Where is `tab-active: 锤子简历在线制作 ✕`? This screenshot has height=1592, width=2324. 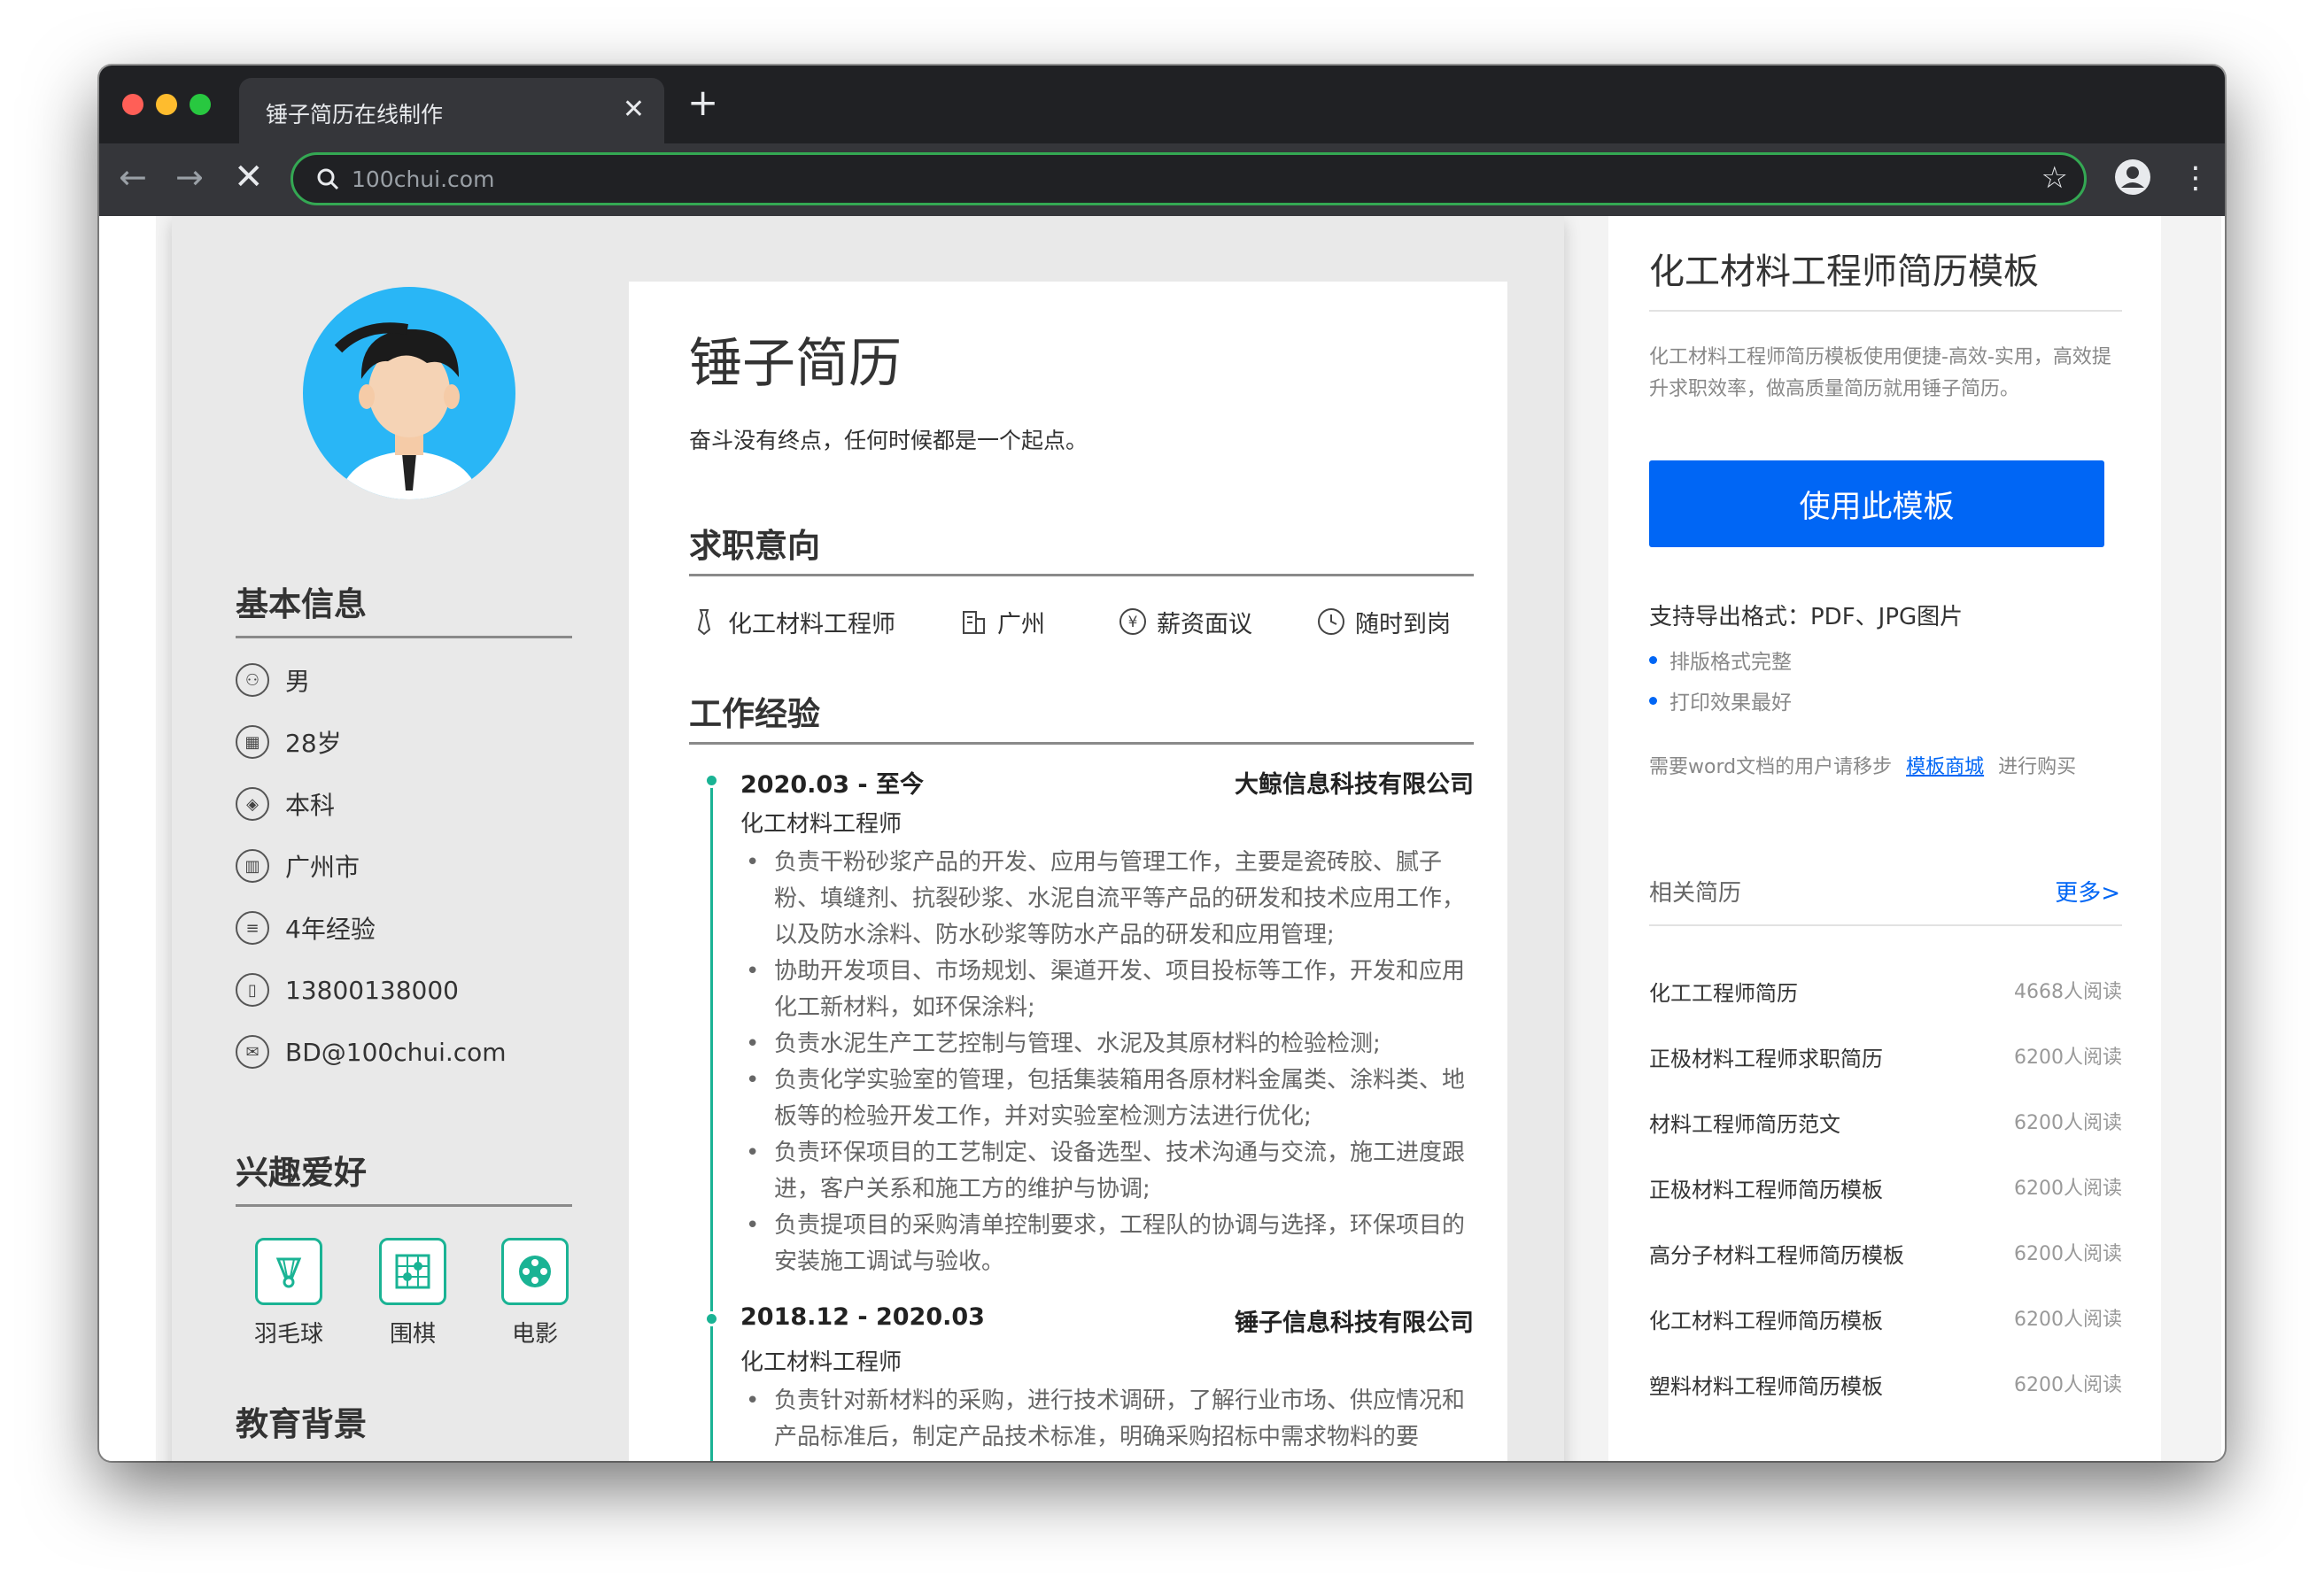 tab-active: 锤子简历在线制作 ✕ is located at coordinates (451, 110).